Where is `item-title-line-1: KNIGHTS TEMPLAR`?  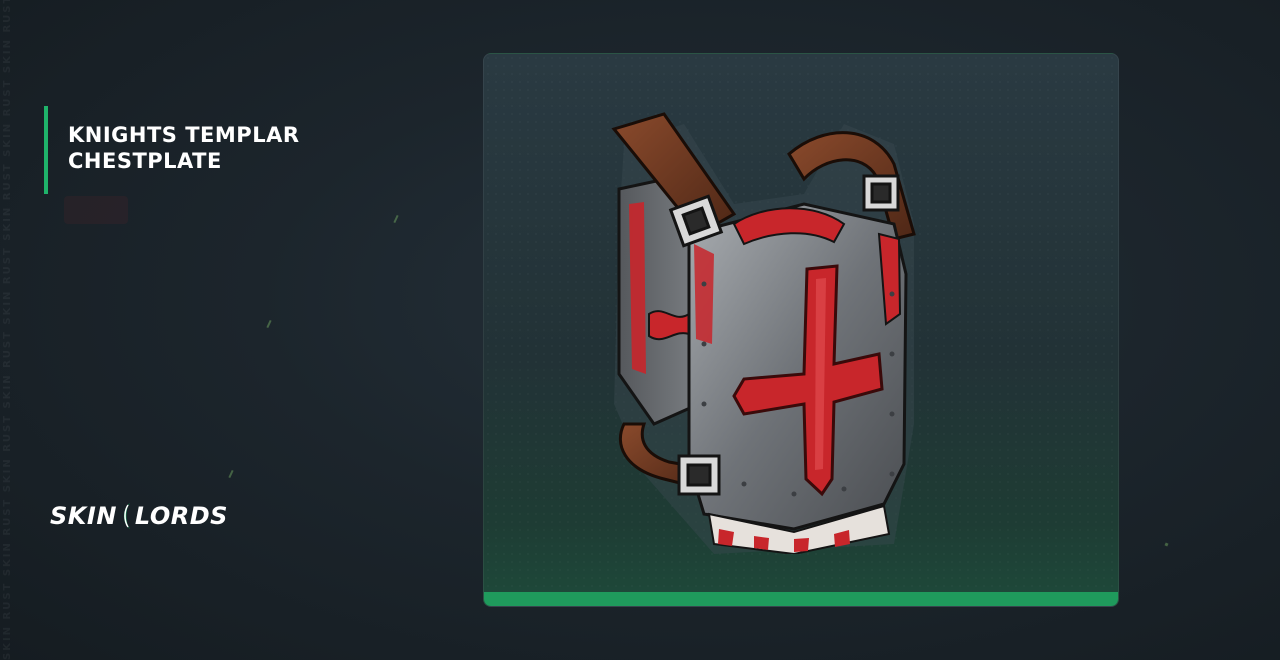
item-title-line-1: KNIGHTS TEMPLAR is located at coordinates (184, 135).